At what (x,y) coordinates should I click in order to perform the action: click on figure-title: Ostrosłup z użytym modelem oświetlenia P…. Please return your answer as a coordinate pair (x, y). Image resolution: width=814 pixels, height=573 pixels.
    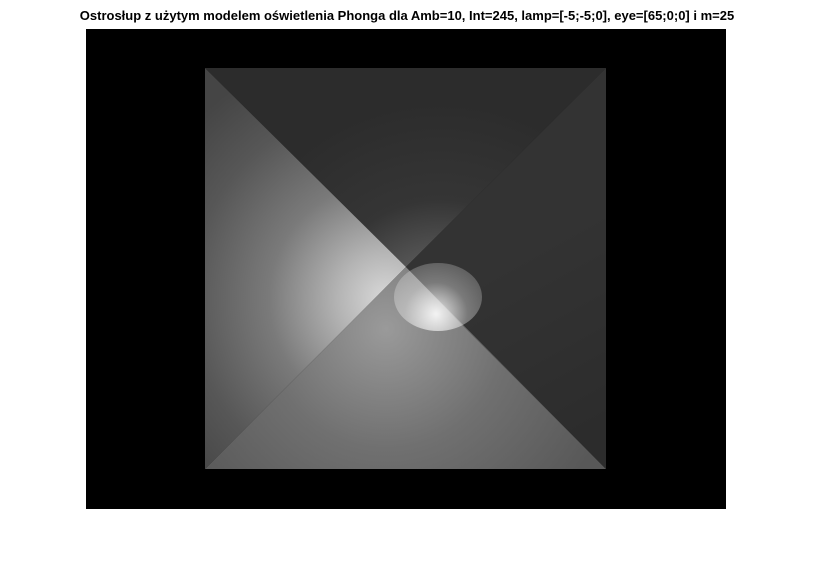
    Looking at the image, I should click on (407, 15).